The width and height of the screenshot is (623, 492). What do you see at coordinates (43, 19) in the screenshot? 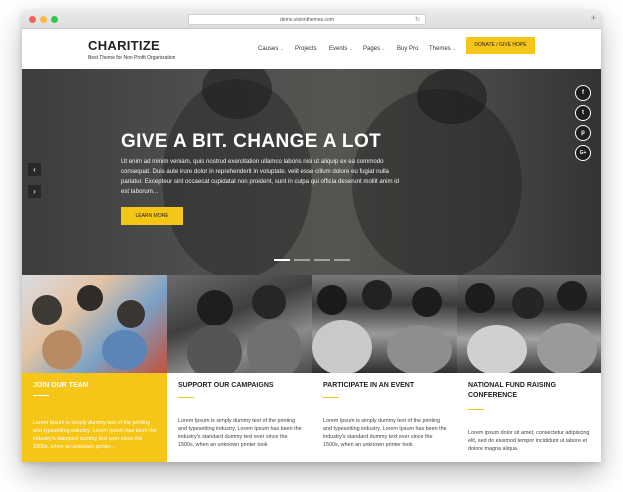
I see `minimize-window-button` at bounding box center [43, 19].